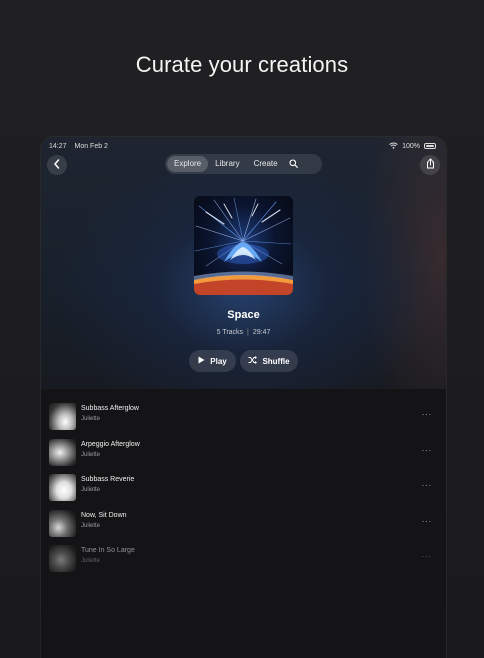 The width and height of the screenshot is (484, 658). Describe the element at coordinates (243, 315) in the screenshot. I see `album-title: Space` at that location.